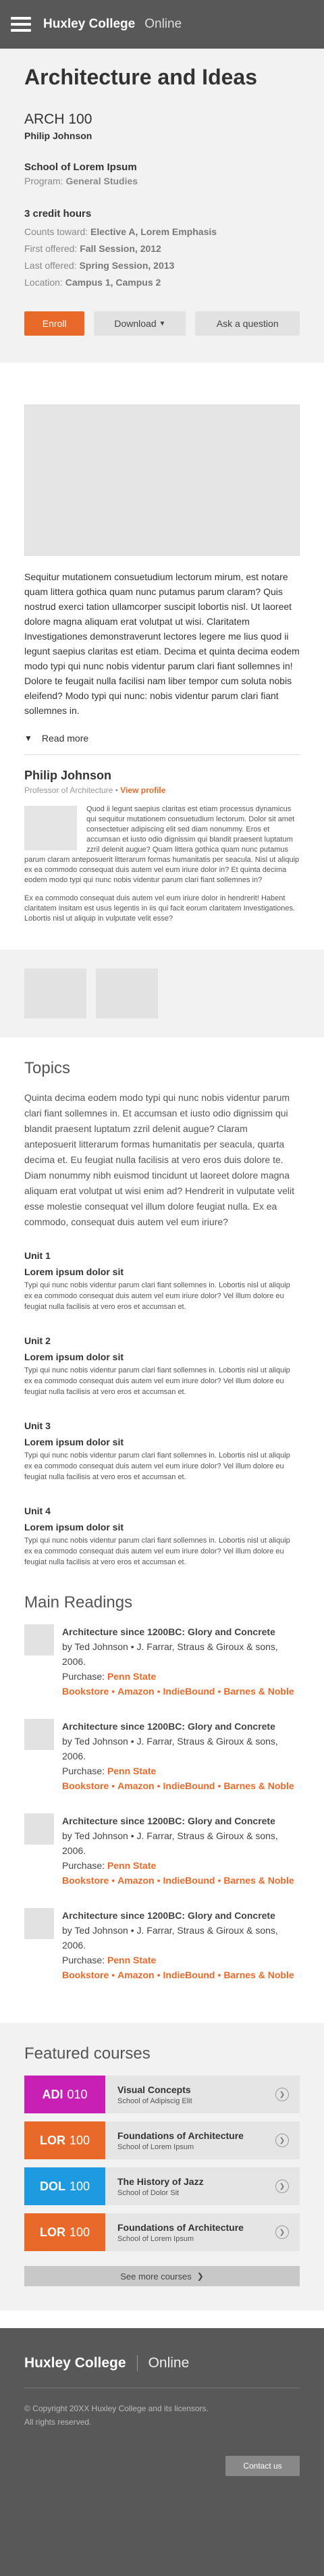 The width and height of the screenshot is (324, 2576). Describe the element at coordinates (160, 2181) in the screenshot. I see `course-name: The History of Jazz` at that location.